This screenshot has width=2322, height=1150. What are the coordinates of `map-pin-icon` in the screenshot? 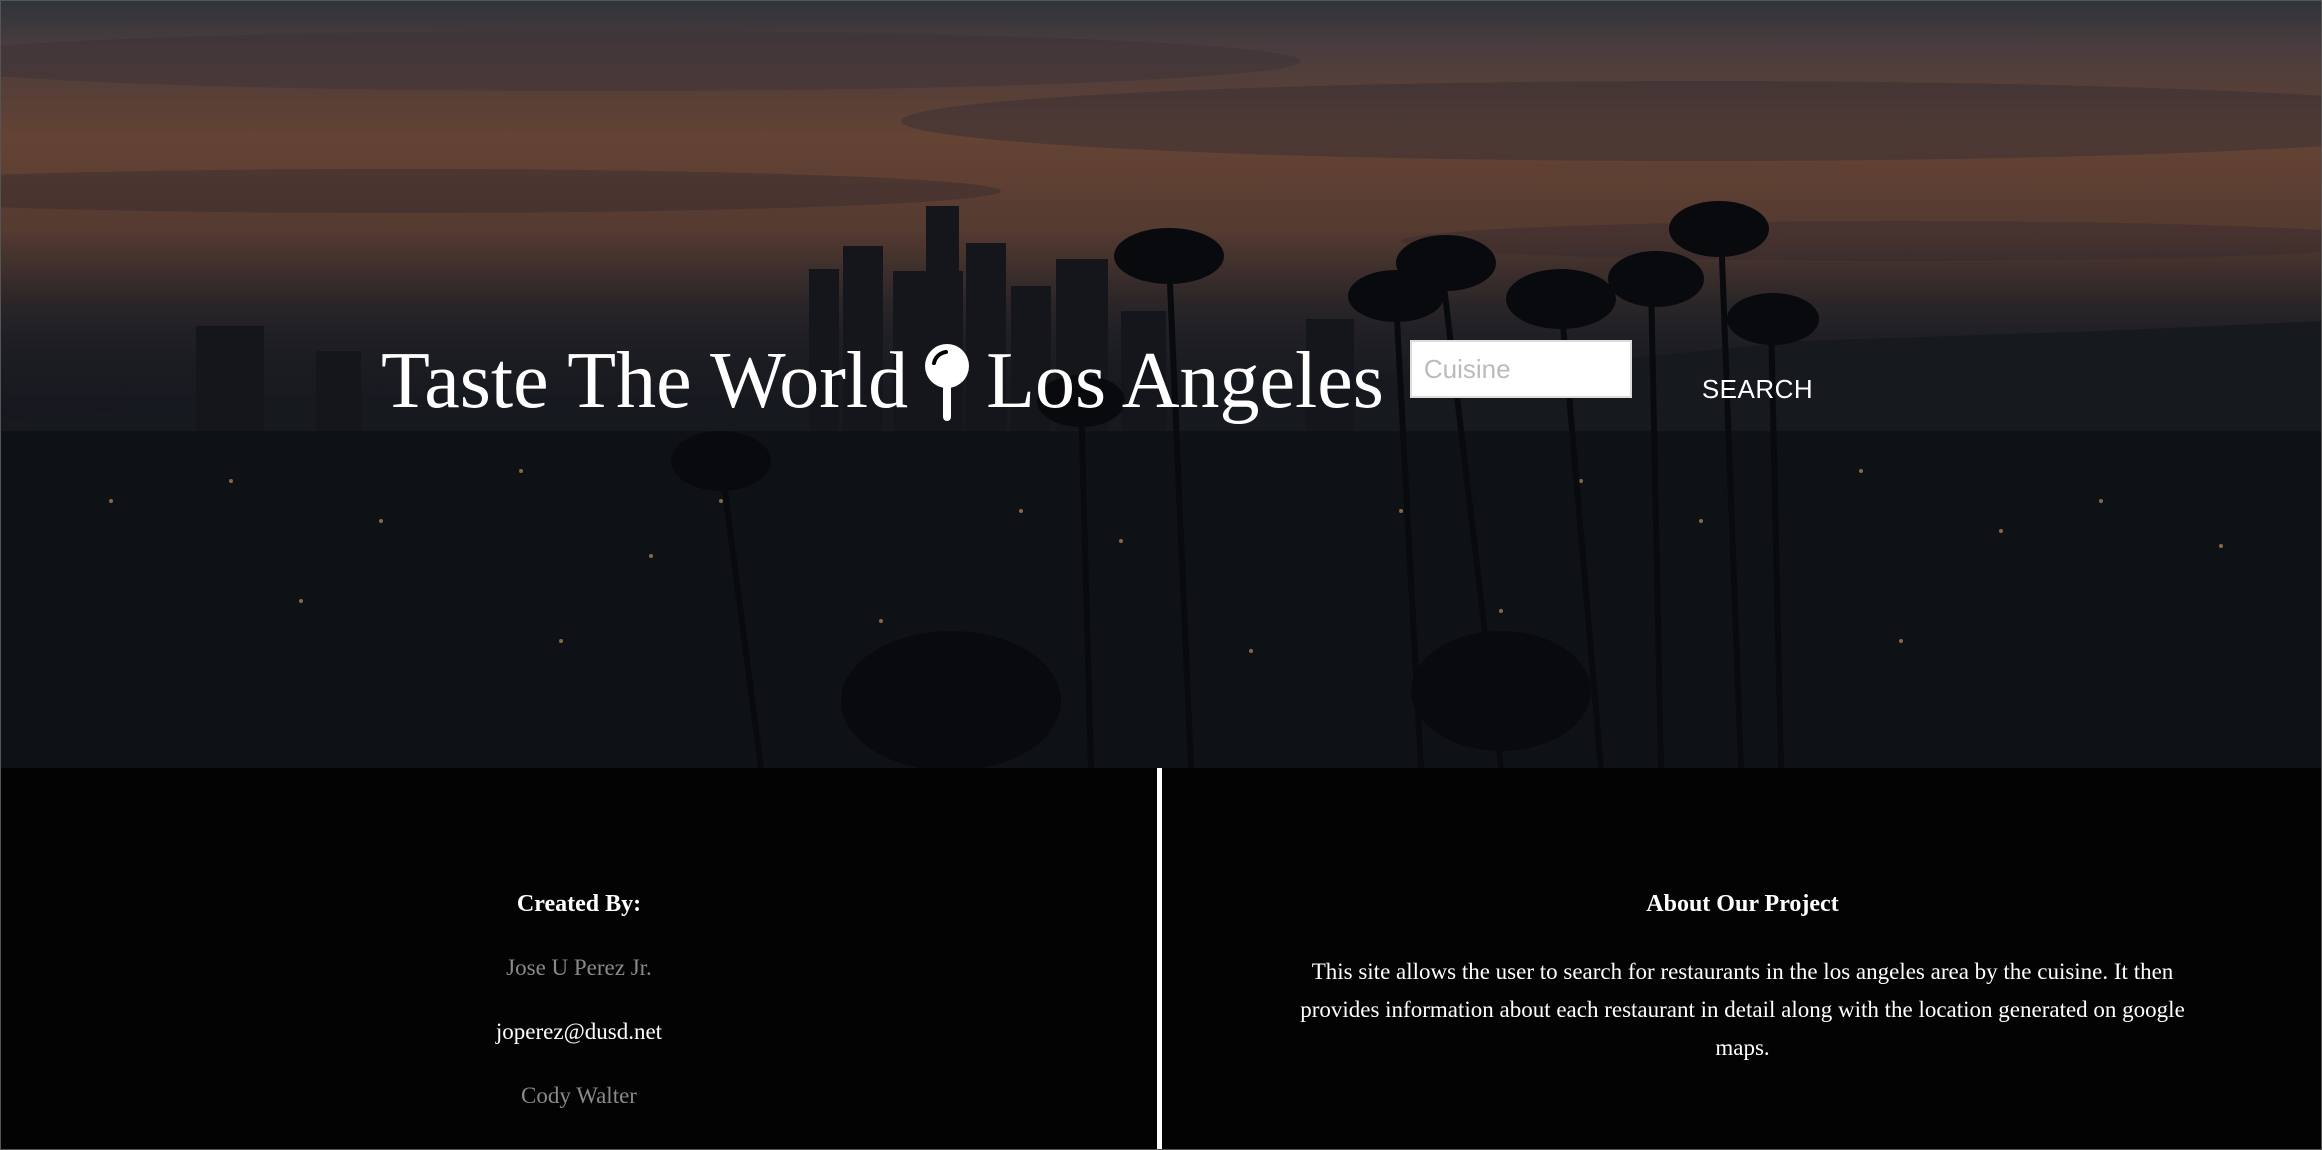 It's located at (947, 383).